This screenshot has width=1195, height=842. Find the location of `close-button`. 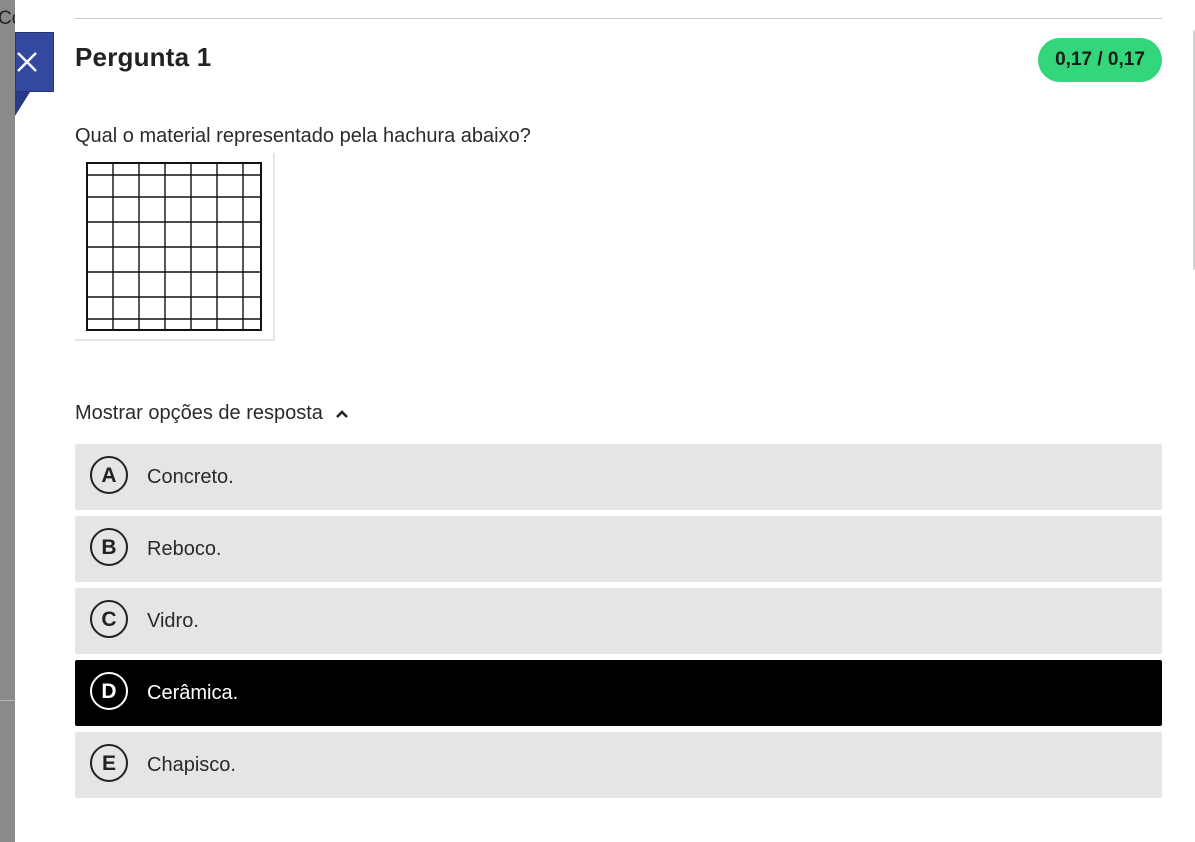

close-button is located at coordinates (34, 62).